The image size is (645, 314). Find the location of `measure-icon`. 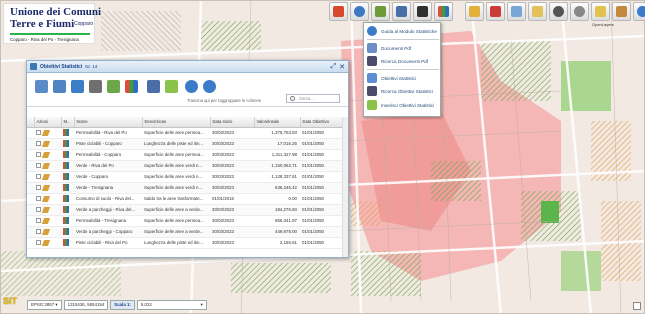

measure-icon is located at coordinates (380, 11).